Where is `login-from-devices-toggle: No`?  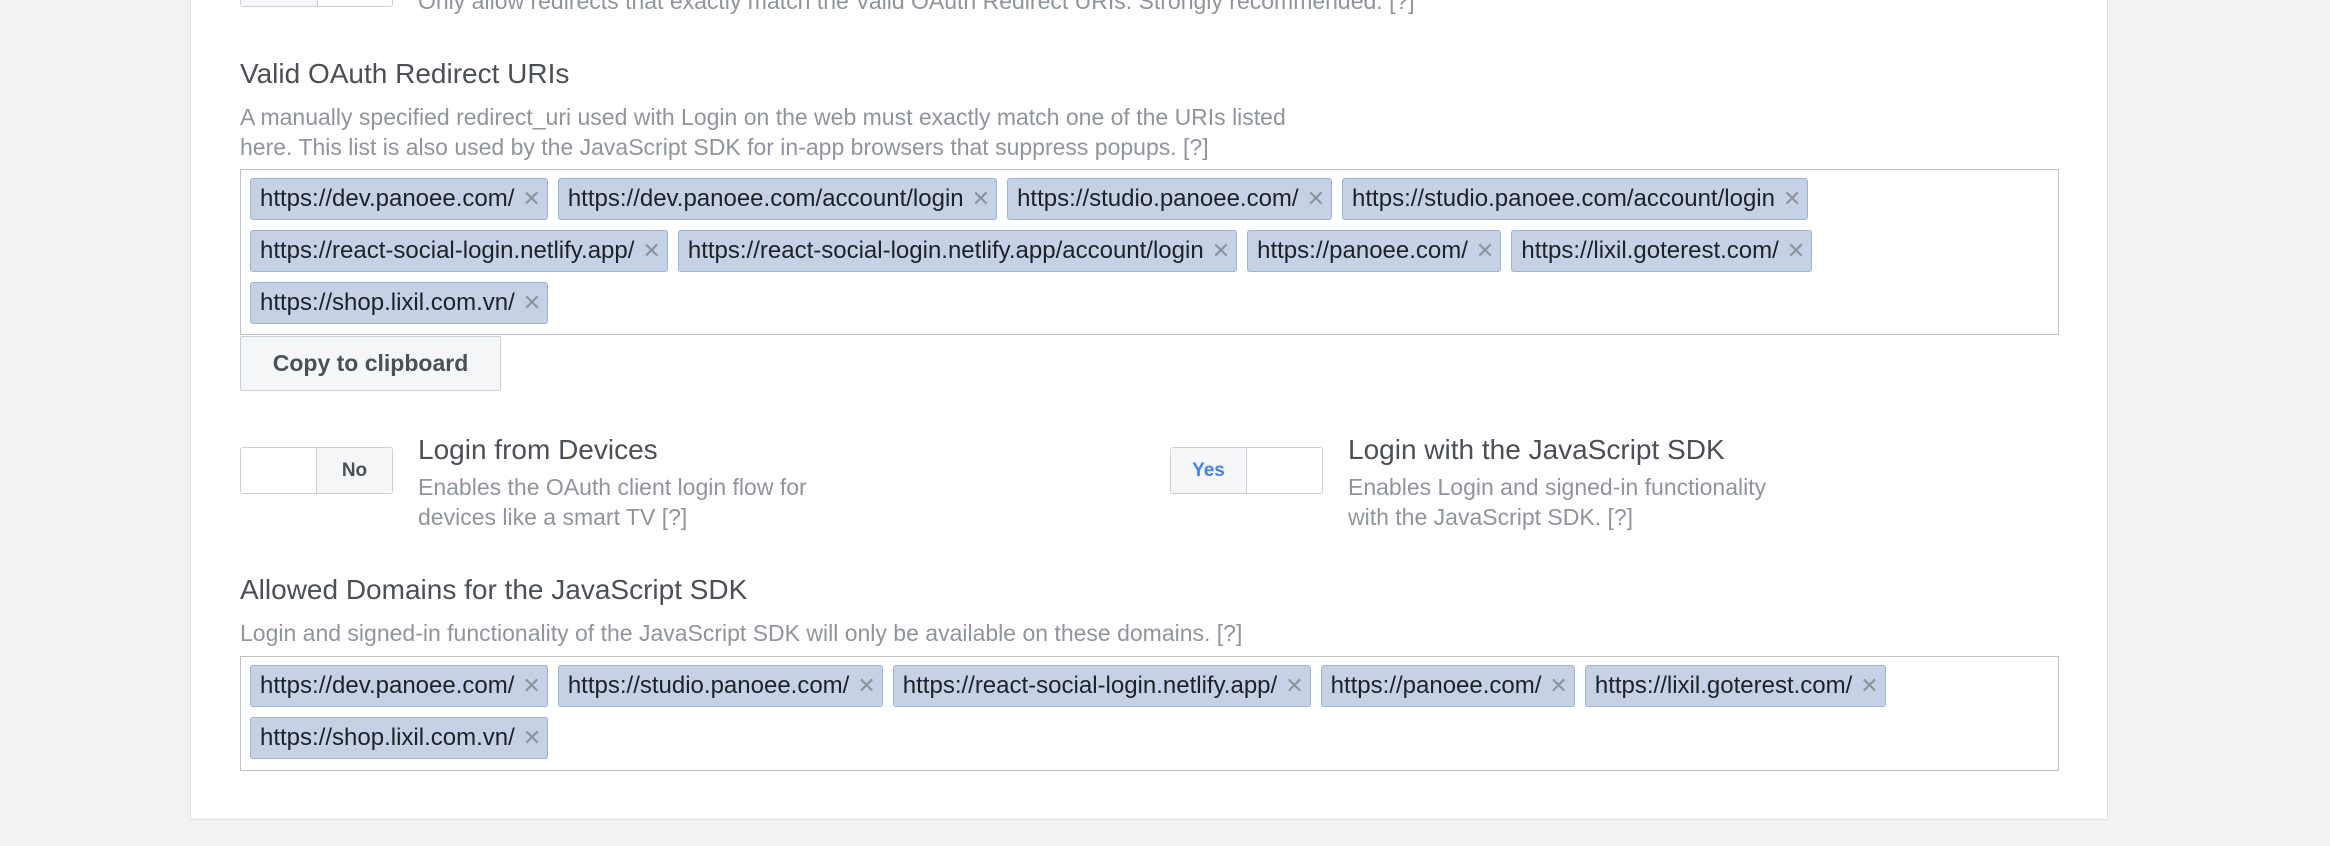 login-from-devices-toggle: No is located at coordinates (316, 470).